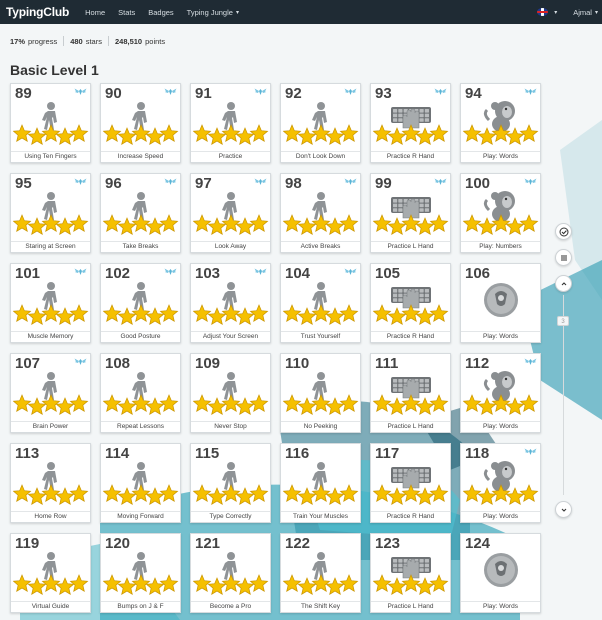 This screenshot has height=620, width=602. I want to click on nav-stats-label: Stats, so click(127, 12).